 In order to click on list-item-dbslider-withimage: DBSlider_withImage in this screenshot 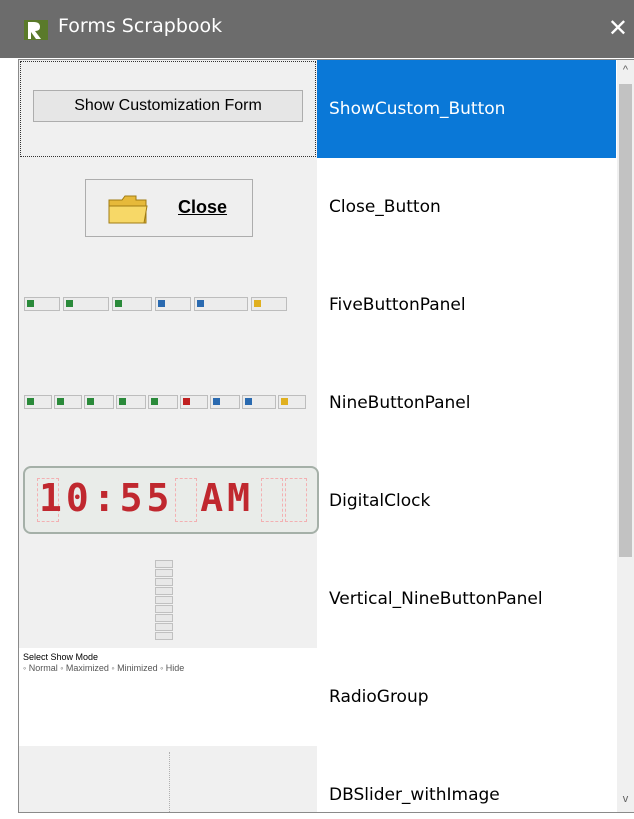, I will do `click(317, 779)`.